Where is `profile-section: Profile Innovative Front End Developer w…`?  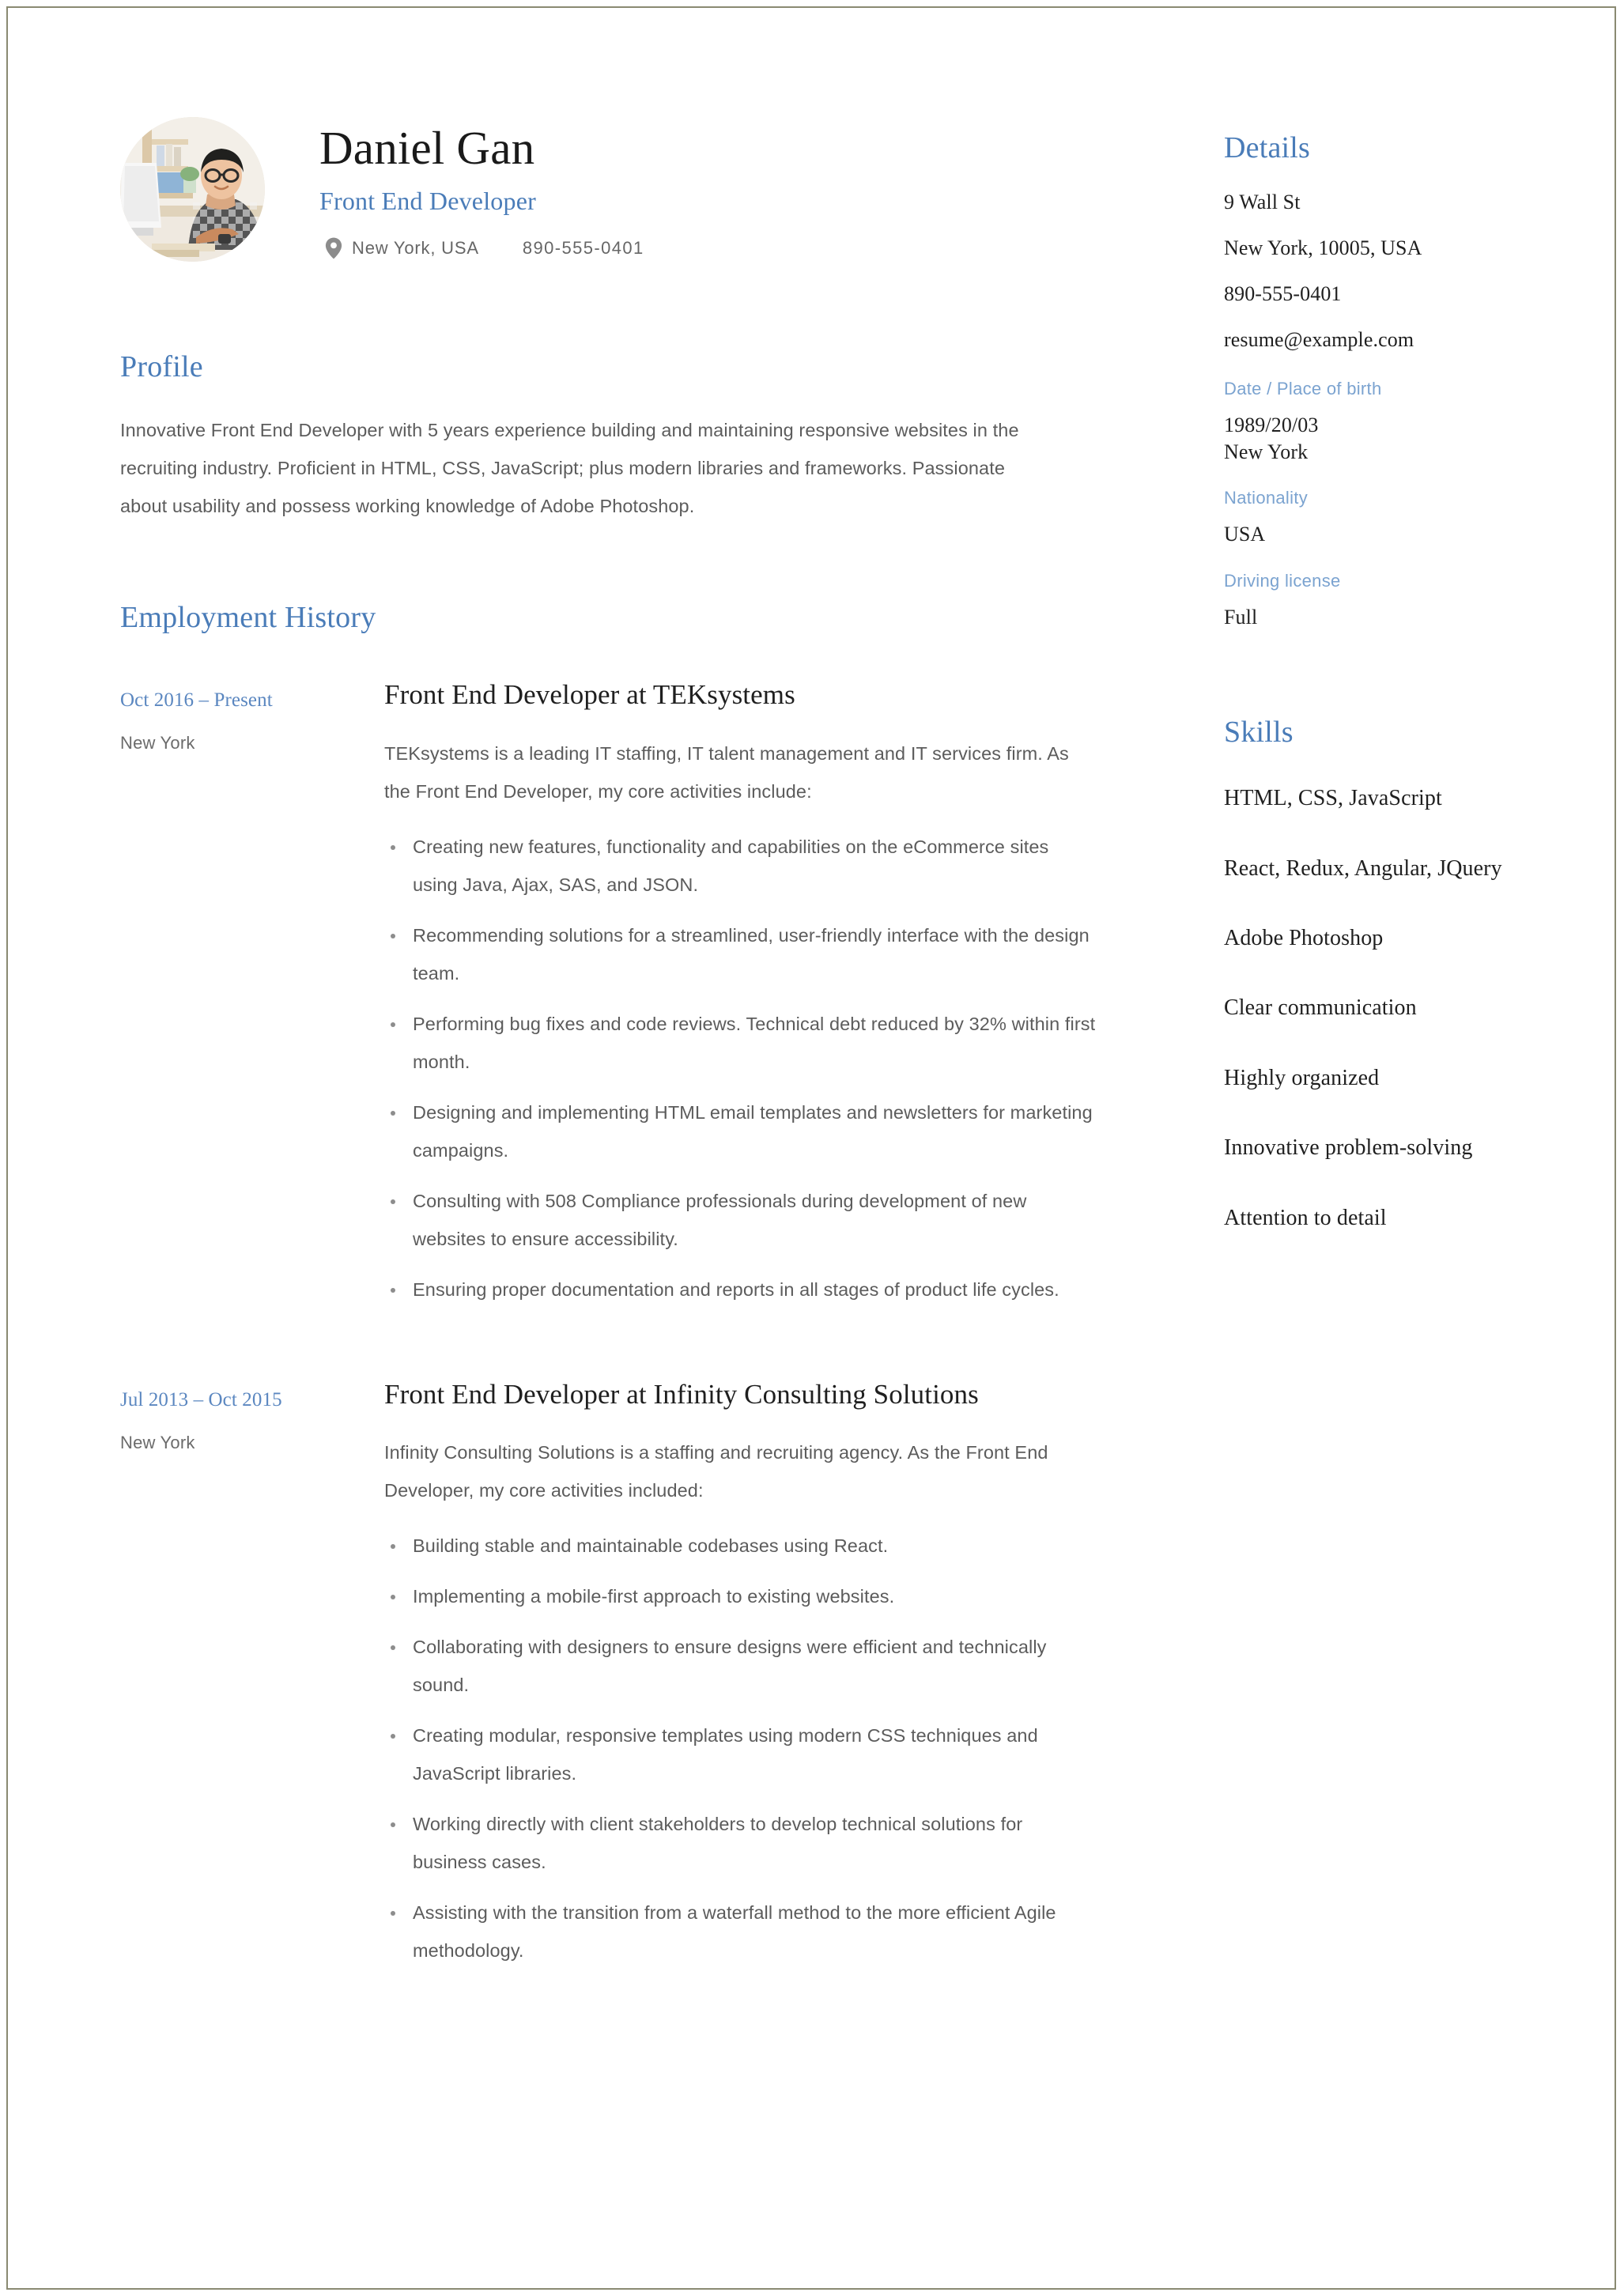 profile-section: Profile Innovative Front End Developer w… is located at coordinates (620, 437).